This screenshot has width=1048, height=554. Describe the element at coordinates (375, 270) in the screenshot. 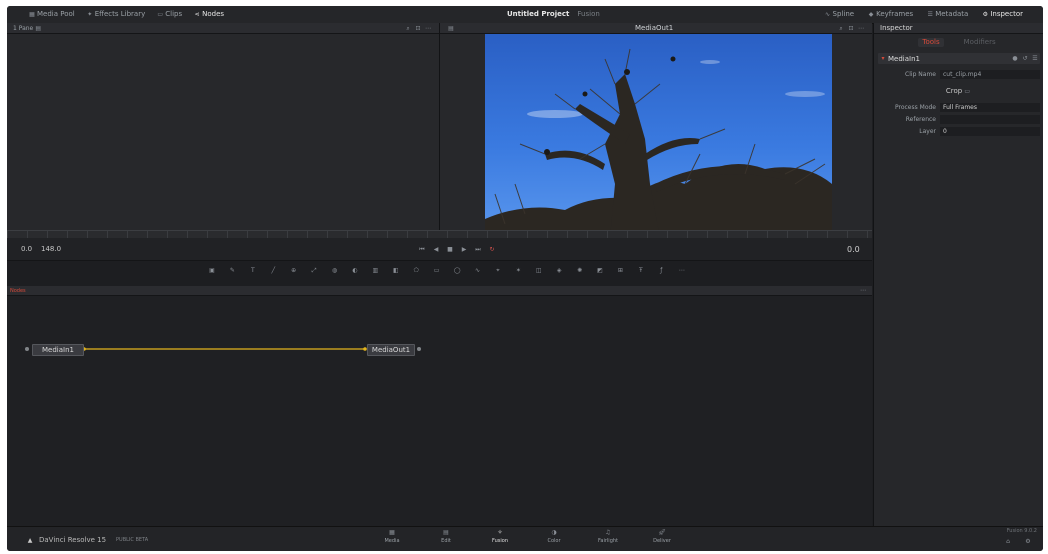

I see `channel-tool-icon: ▥` at that location.